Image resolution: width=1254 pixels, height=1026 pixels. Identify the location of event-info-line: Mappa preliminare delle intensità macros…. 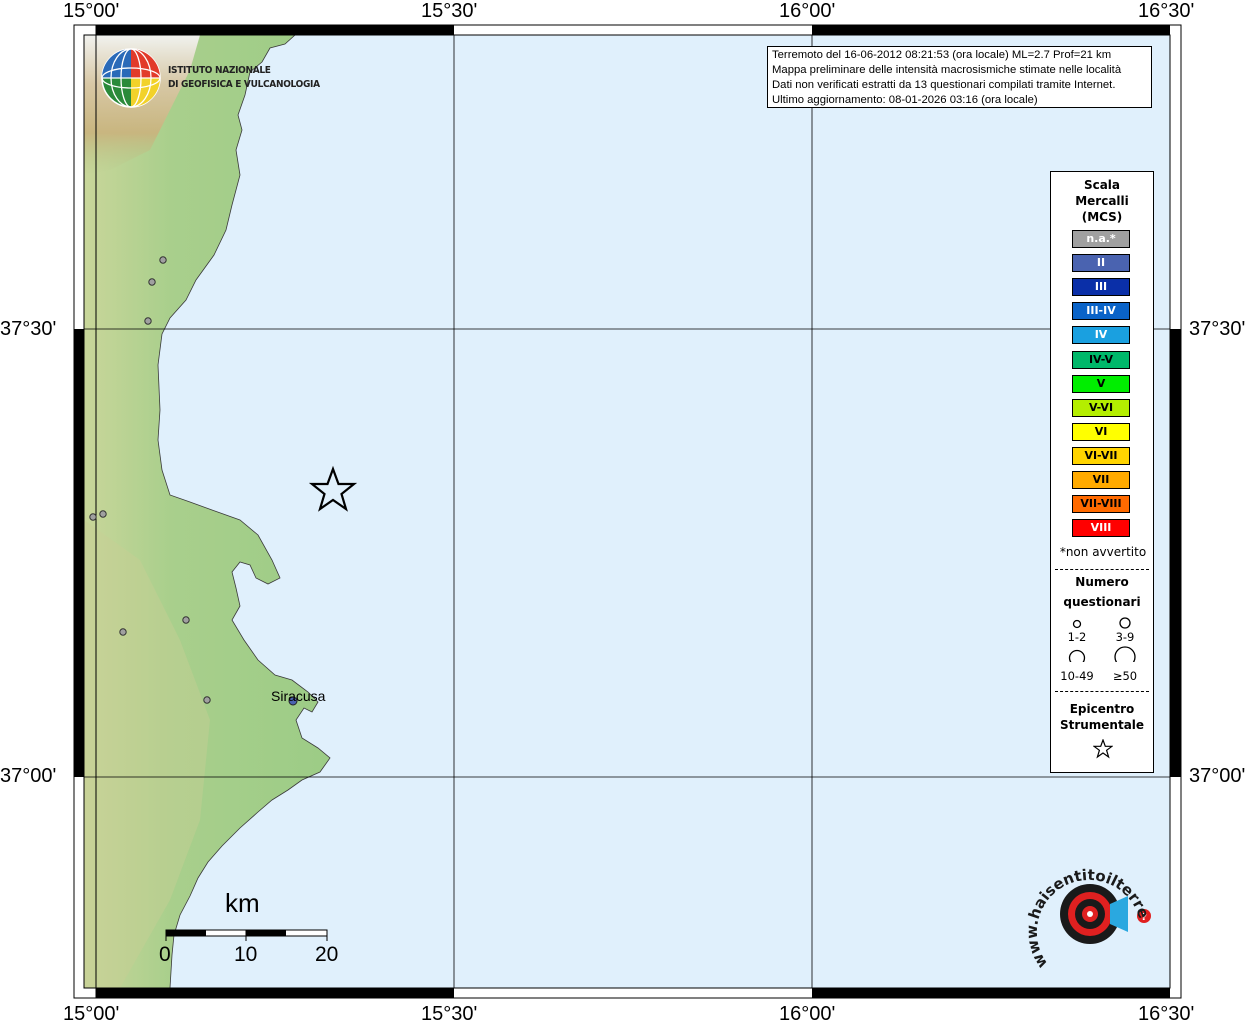
(947, 70).